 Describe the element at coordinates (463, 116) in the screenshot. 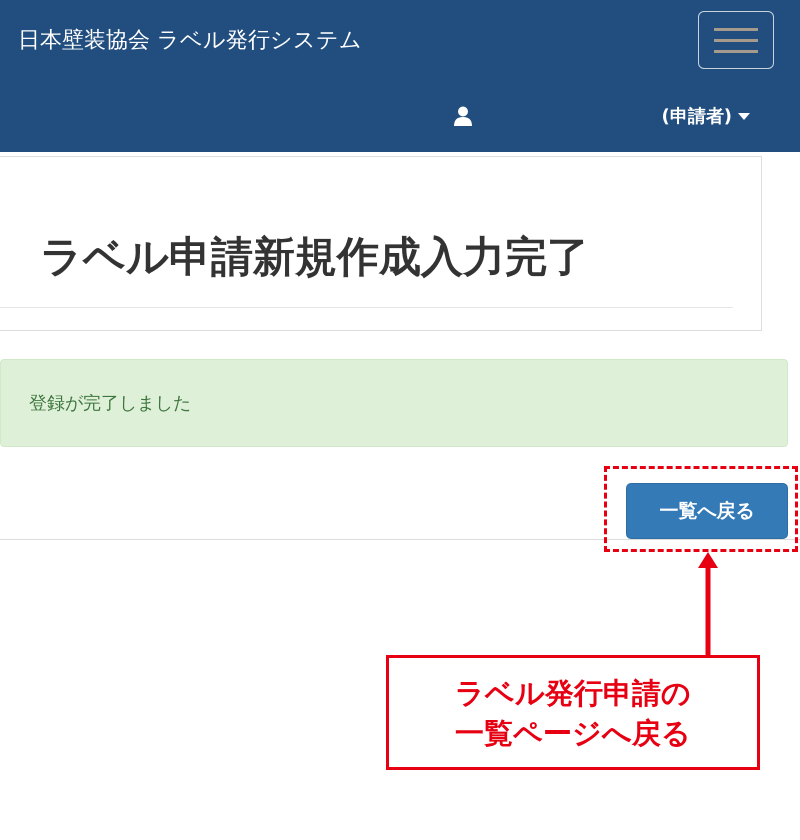

I see `user-icon` at that location.